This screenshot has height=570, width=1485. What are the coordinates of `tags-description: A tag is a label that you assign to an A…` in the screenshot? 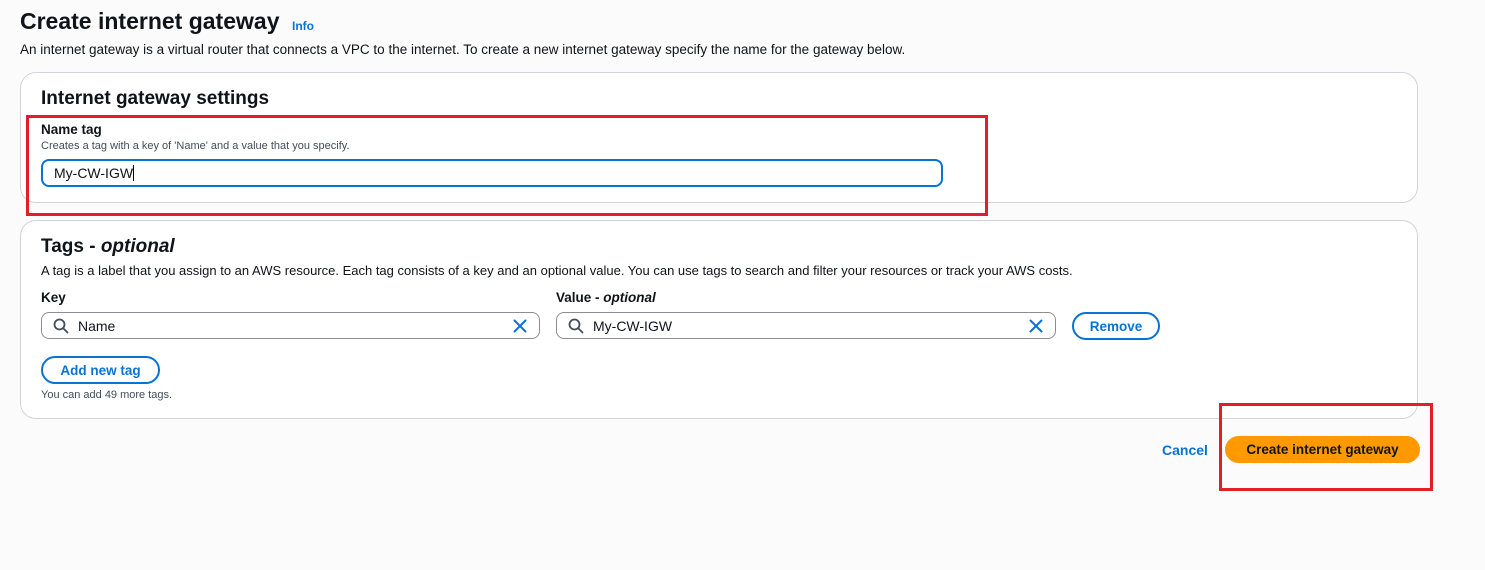 It's located at (557, 270).